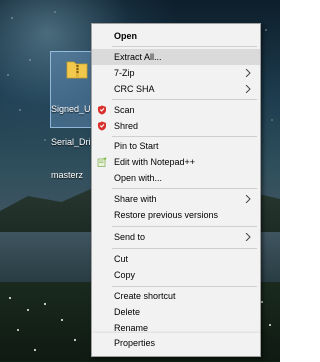 This screenshot has width=320, height=362. I want to click on menu-item-label: Pin to Start, so click(136, 146).